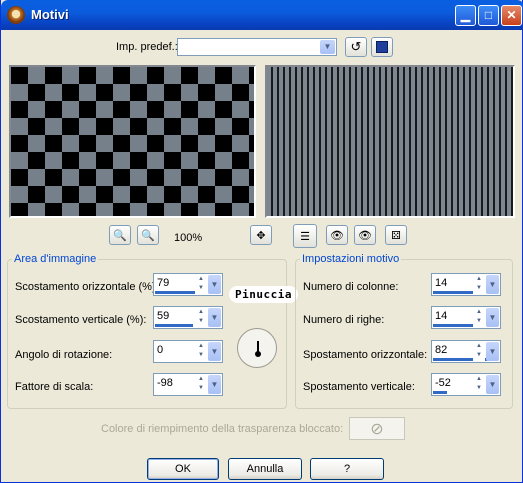 The height and width of the screenshot is (483, 523). Describe the element at coordinates (147, 47) in the screenshot. I see `preset-label: Imp. predef.:` at that location.